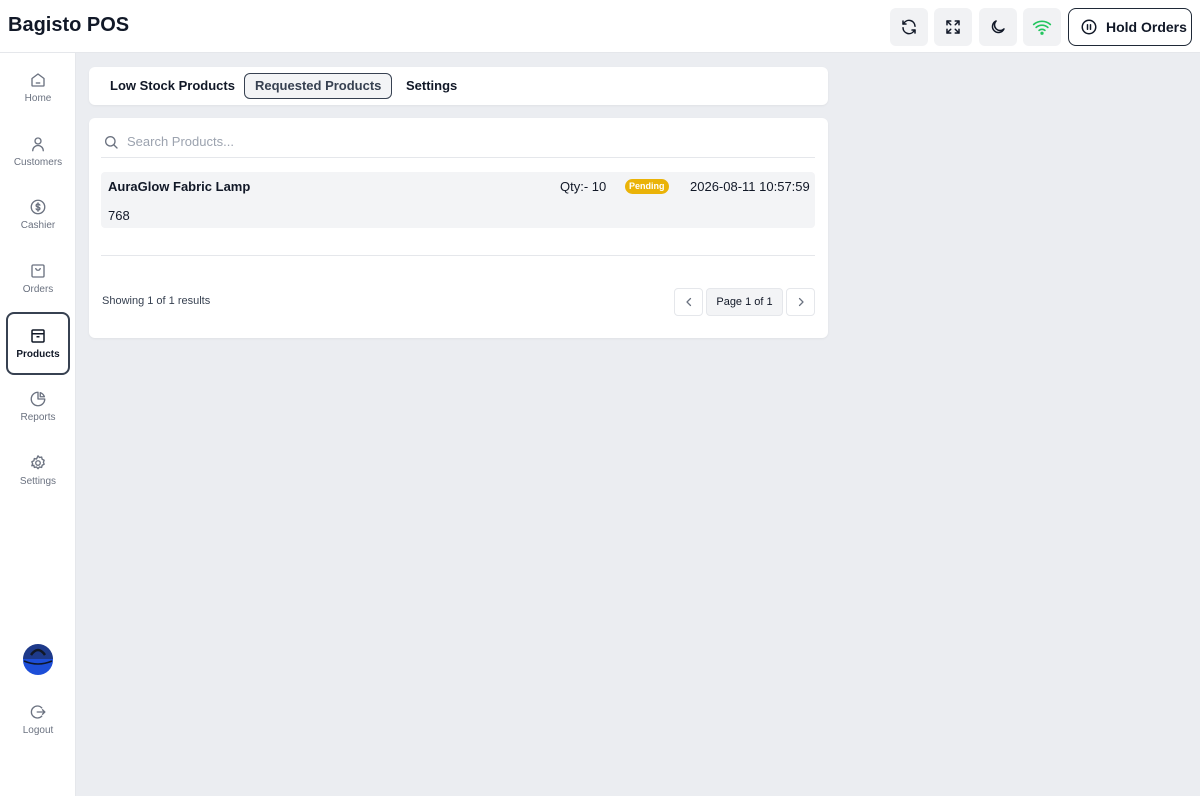  I want to click on sidebar-item-label: Orders, so click(38, 289).